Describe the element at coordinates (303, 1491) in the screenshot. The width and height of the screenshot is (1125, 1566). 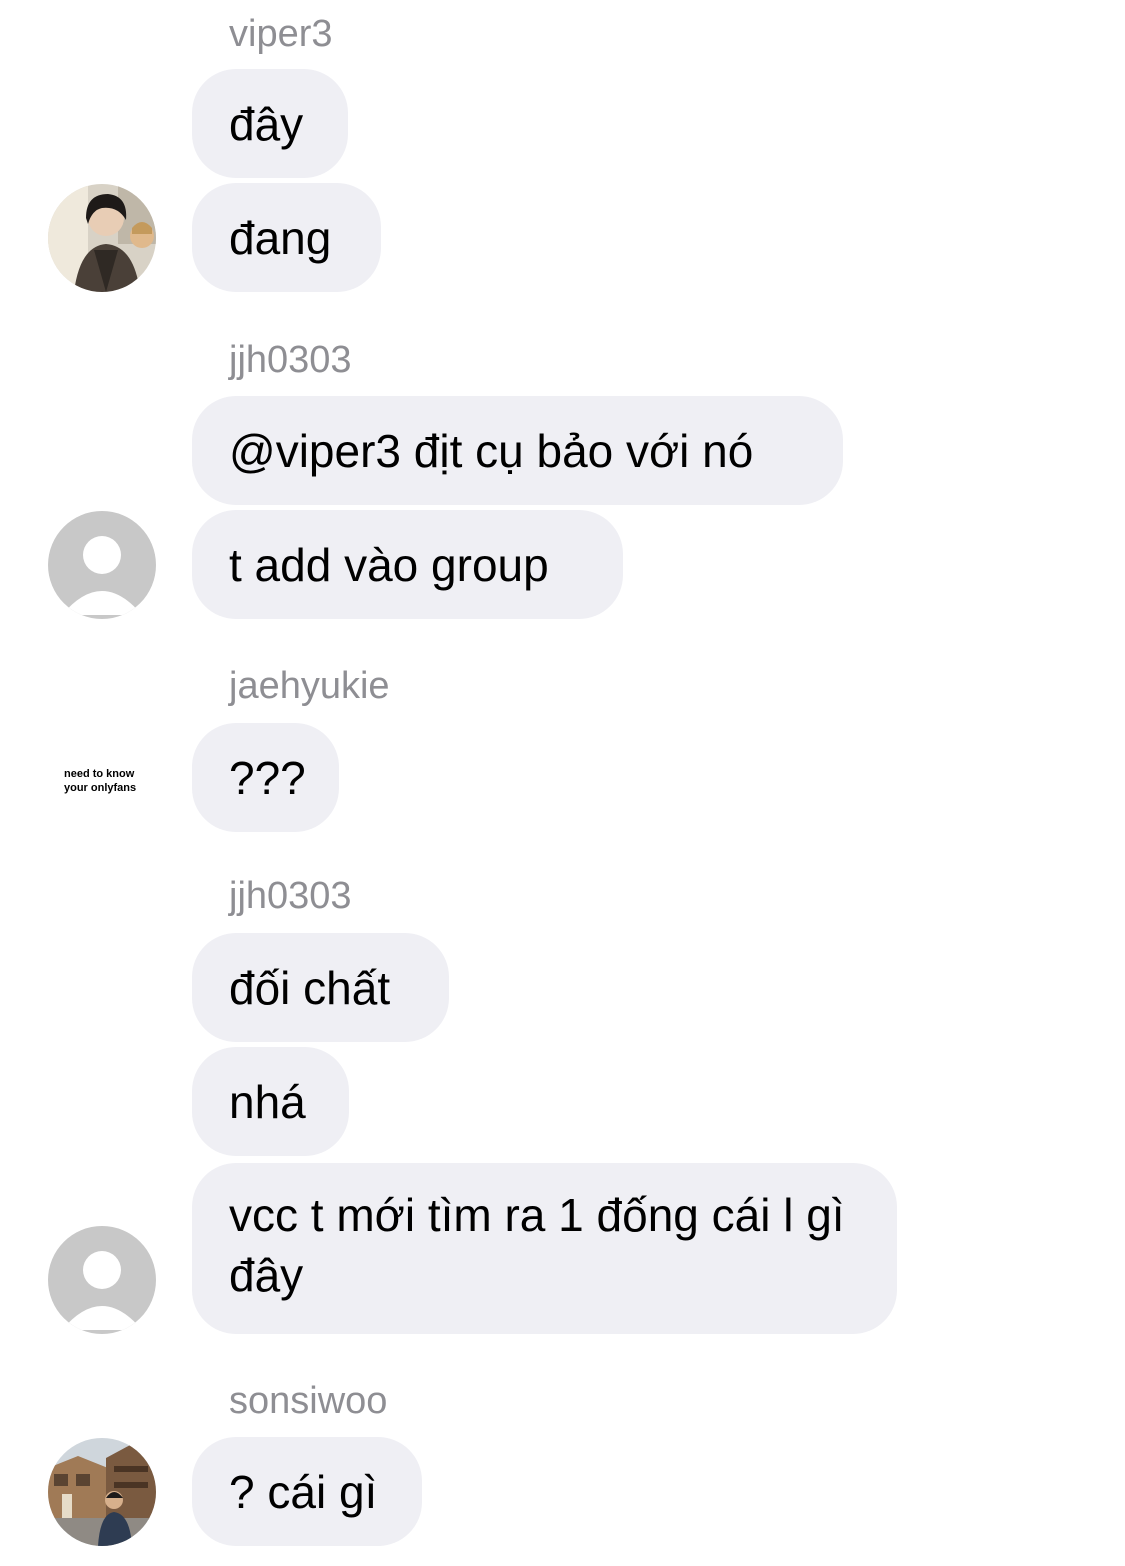
I see `message-text: ? cái gì` at that location.